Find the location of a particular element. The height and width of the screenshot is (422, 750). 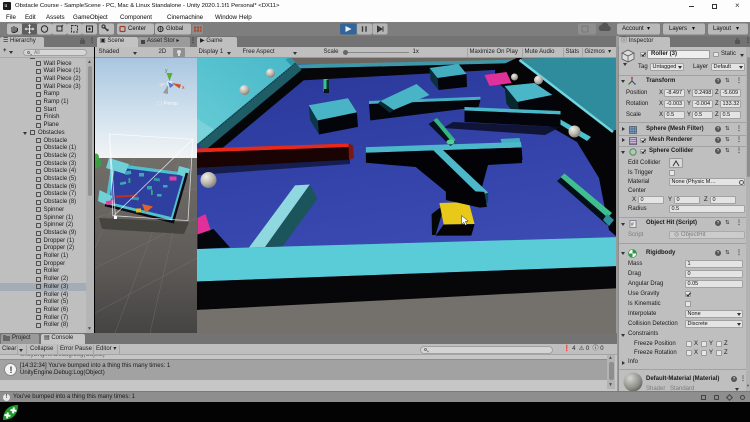

svg-text: ▢ Persp is located at coordinates (167, 104).